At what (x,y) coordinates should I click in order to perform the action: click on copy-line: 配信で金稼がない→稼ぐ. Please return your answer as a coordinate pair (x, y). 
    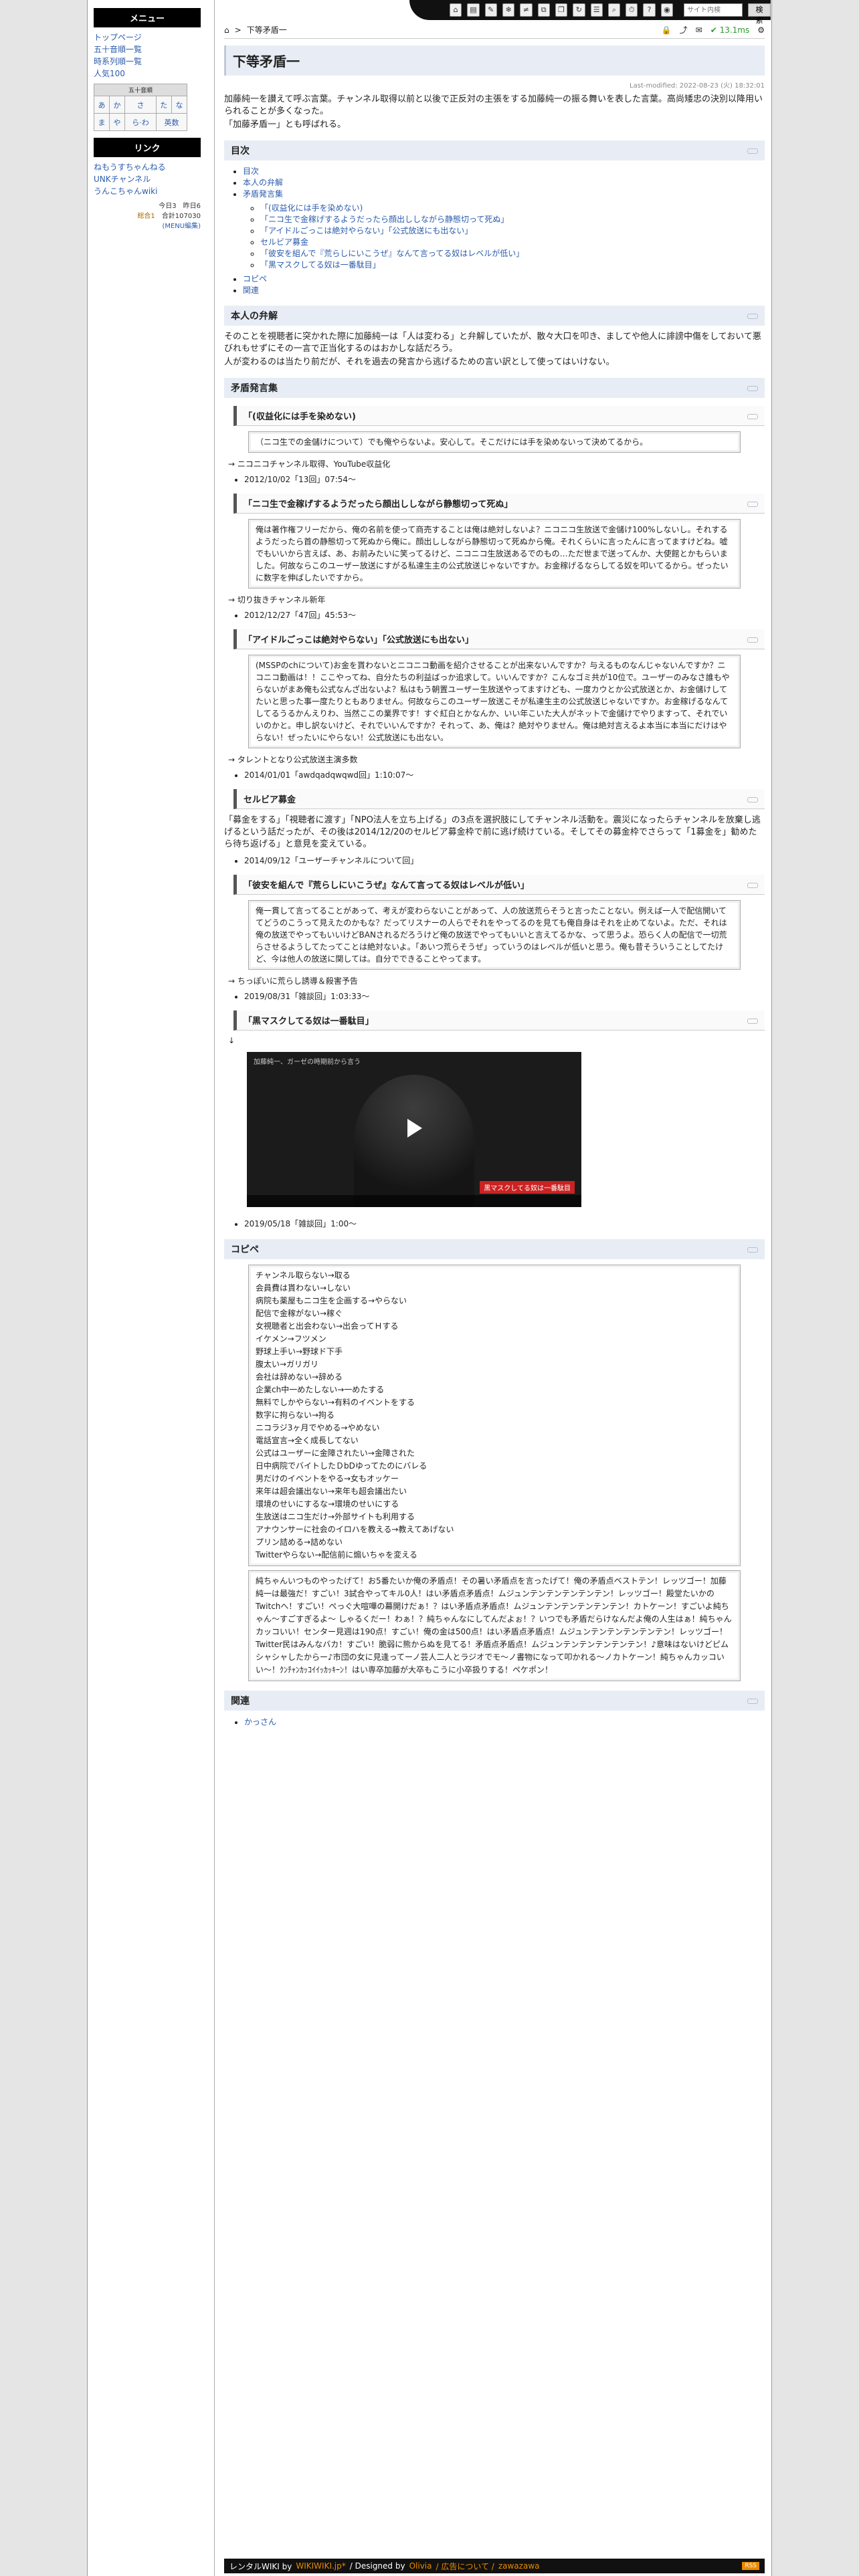
    Looking at the image, I should click on (299, 1314).